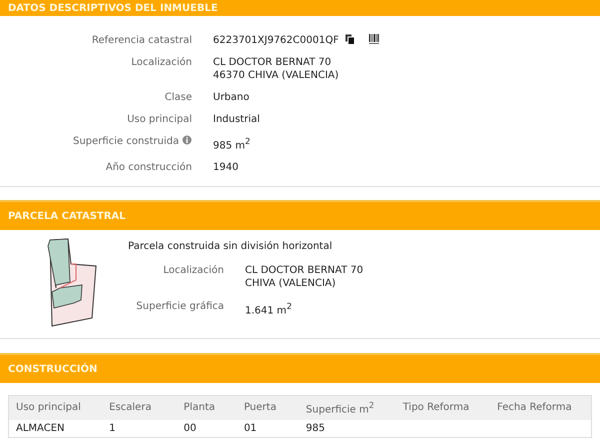 The height and width of the screenshot is (445, 600). What do you see at coordinates (231, 143) in the screenshot?
I see `field-value: 985 m$^{2}$` at bounding box center [231, 143].